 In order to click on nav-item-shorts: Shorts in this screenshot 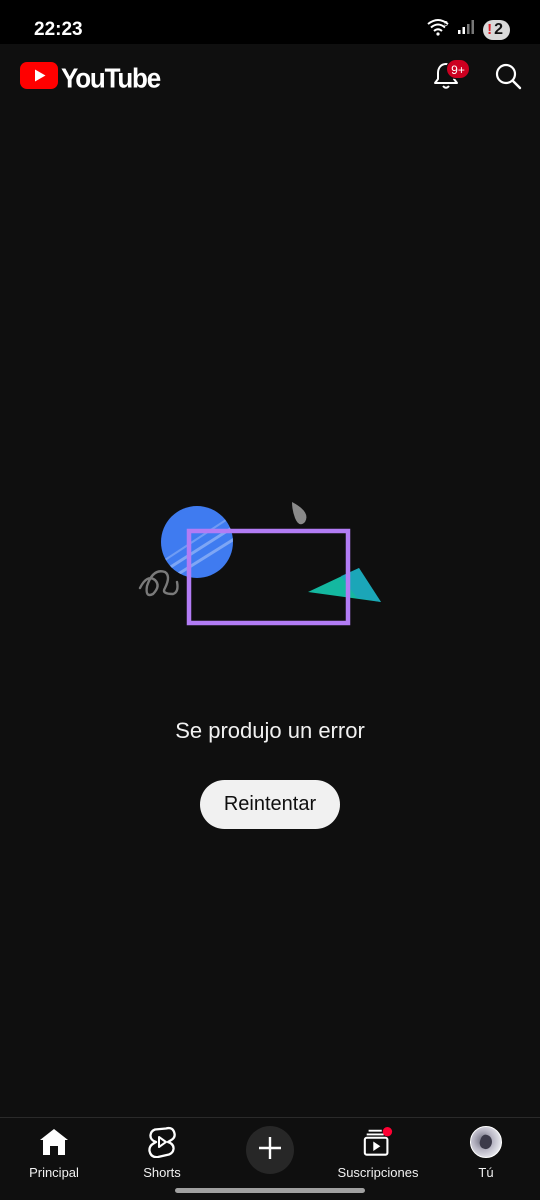, I will do `click(162, 1155)`.